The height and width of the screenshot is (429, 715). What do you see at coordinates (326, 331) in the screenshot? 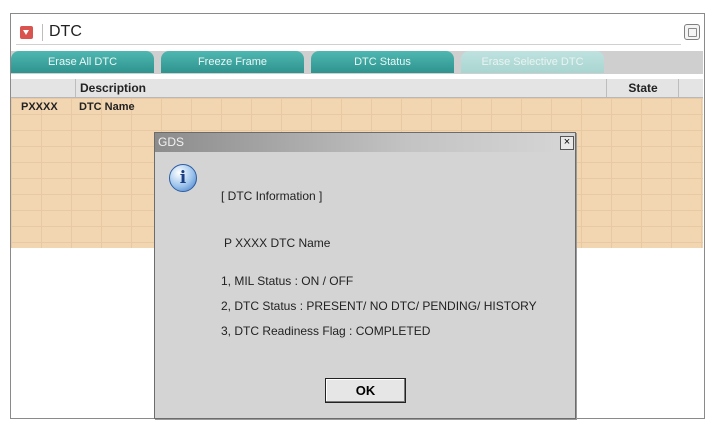
I see `readiness-flag: 3, DTC Readiness Flag : COMPLETED` at bounding box center [326, 331].